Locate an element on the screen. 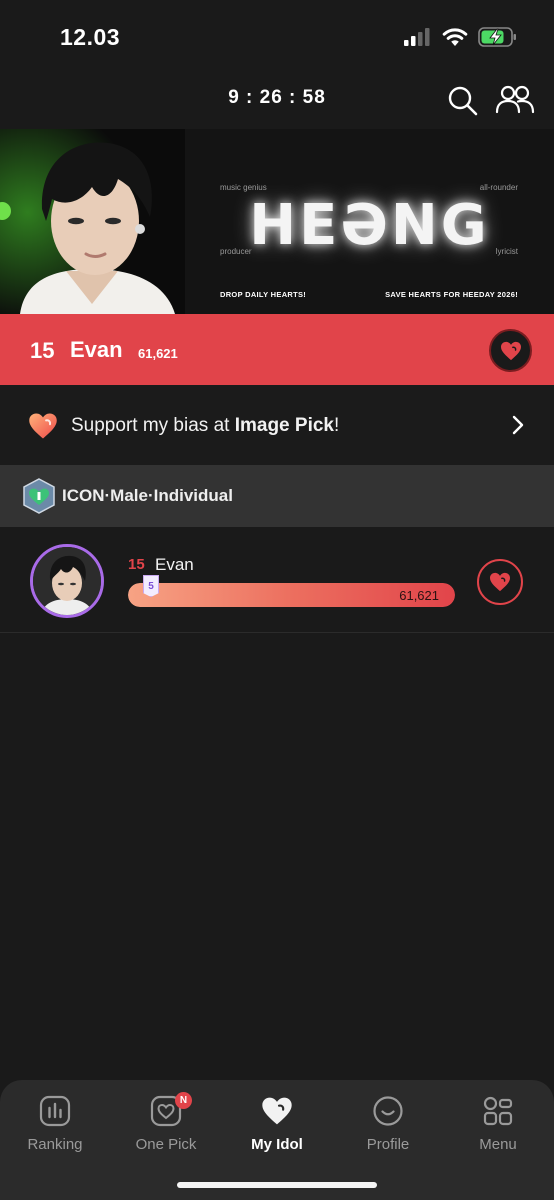 This screenshot has width=554, height=1200. search-button is located at coordinates (463, 101).